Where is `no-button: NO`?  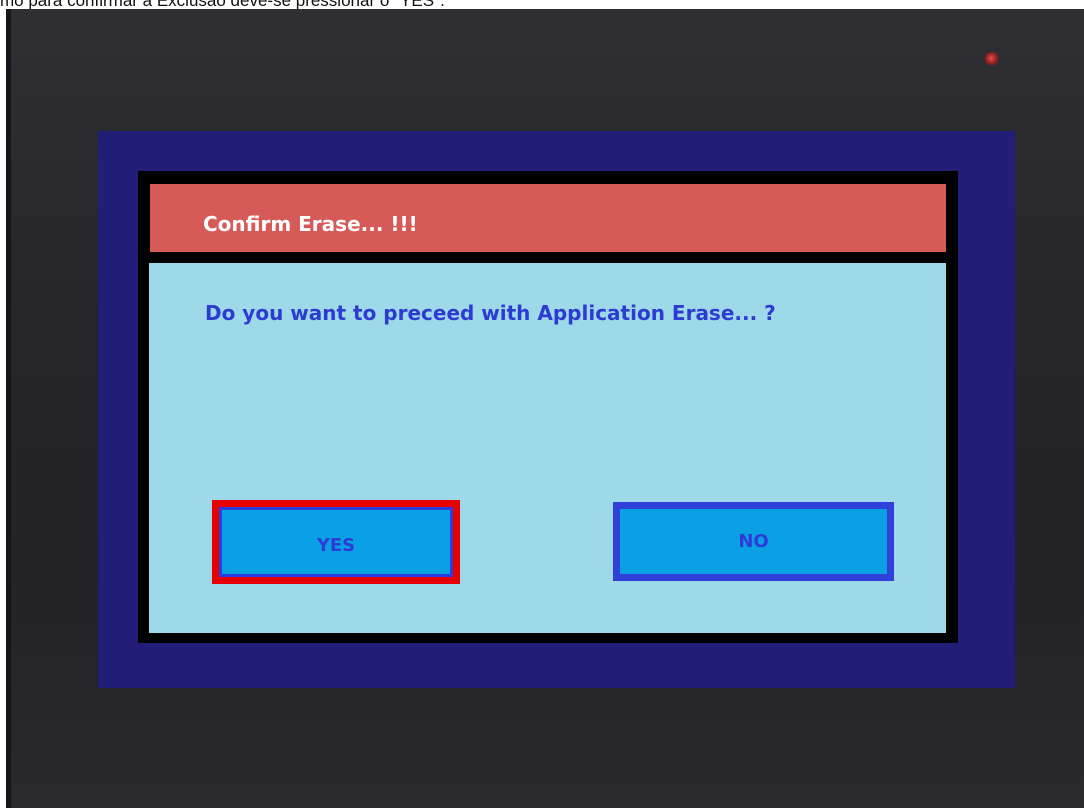
no-button: NO is located at coordinates (753, 541).